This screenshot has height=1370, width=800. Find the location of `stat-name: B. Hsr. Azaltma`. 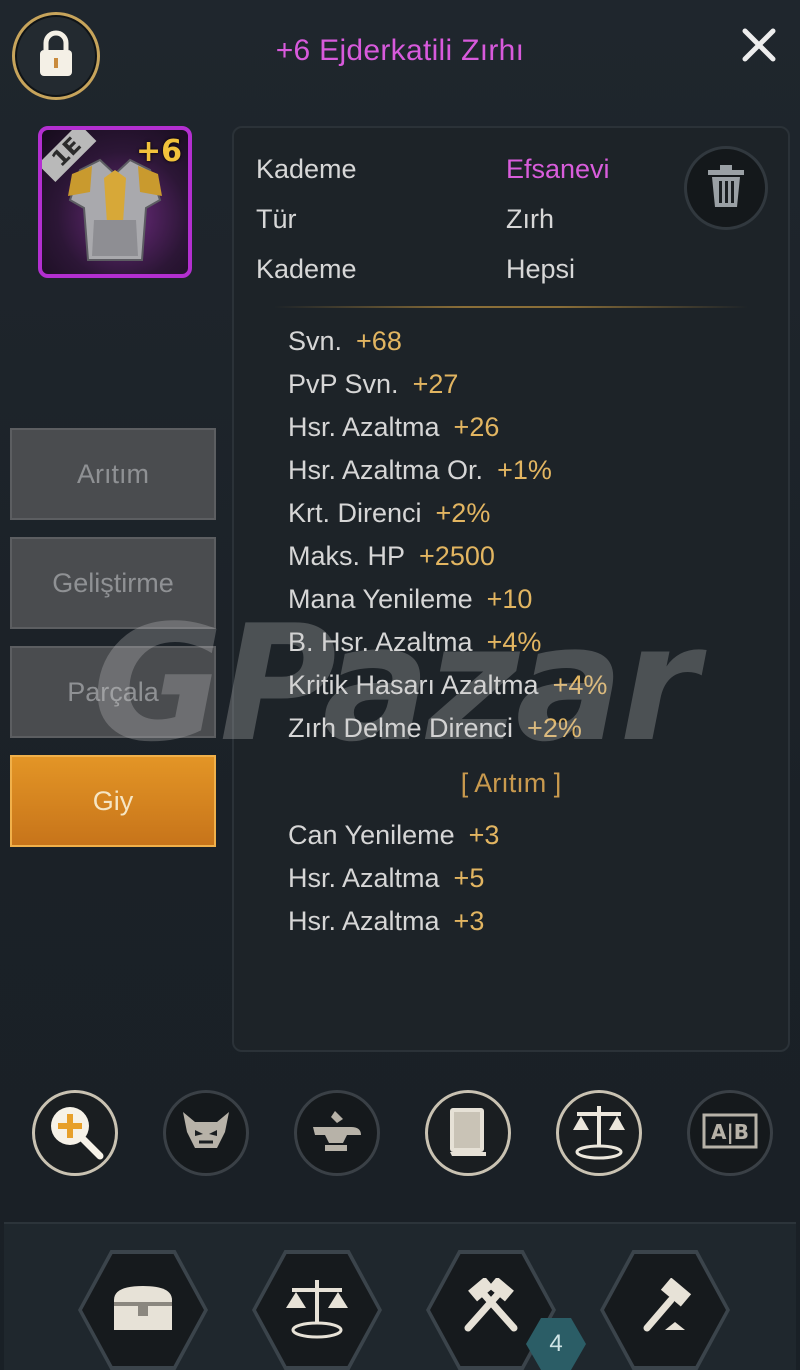

stat-name: B. Hsr. Azaltma is located at coordinates (380, 642).